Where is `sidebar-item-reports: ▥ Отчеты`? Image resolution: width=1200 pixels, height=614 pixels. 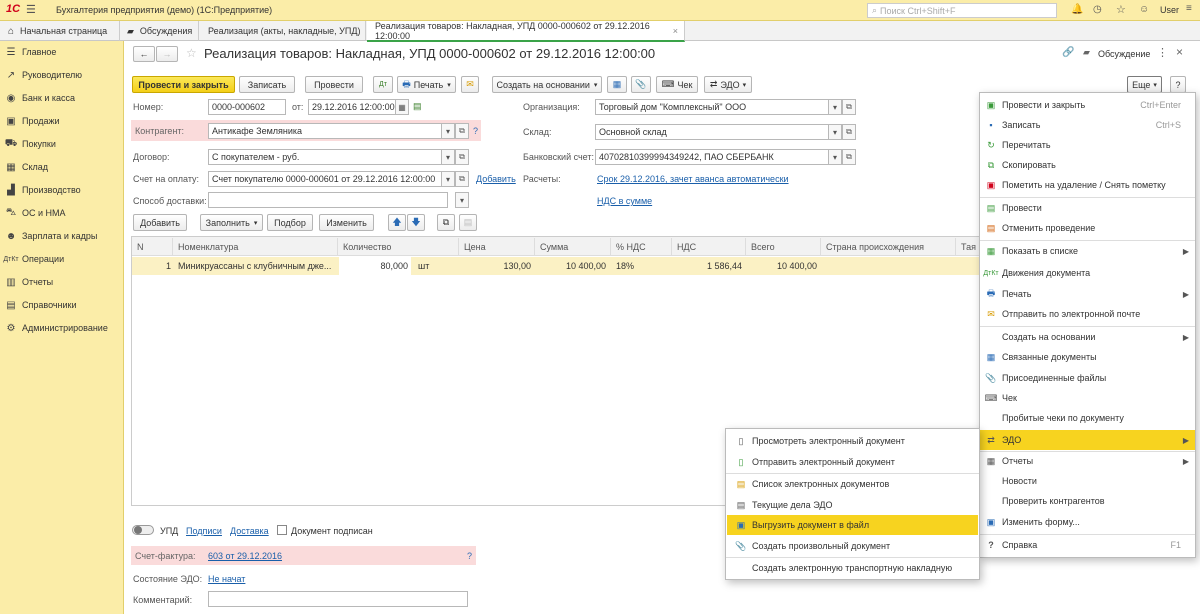
sidebar-item-reports: ▥ Отчеты is located at coordinates (62, 282).